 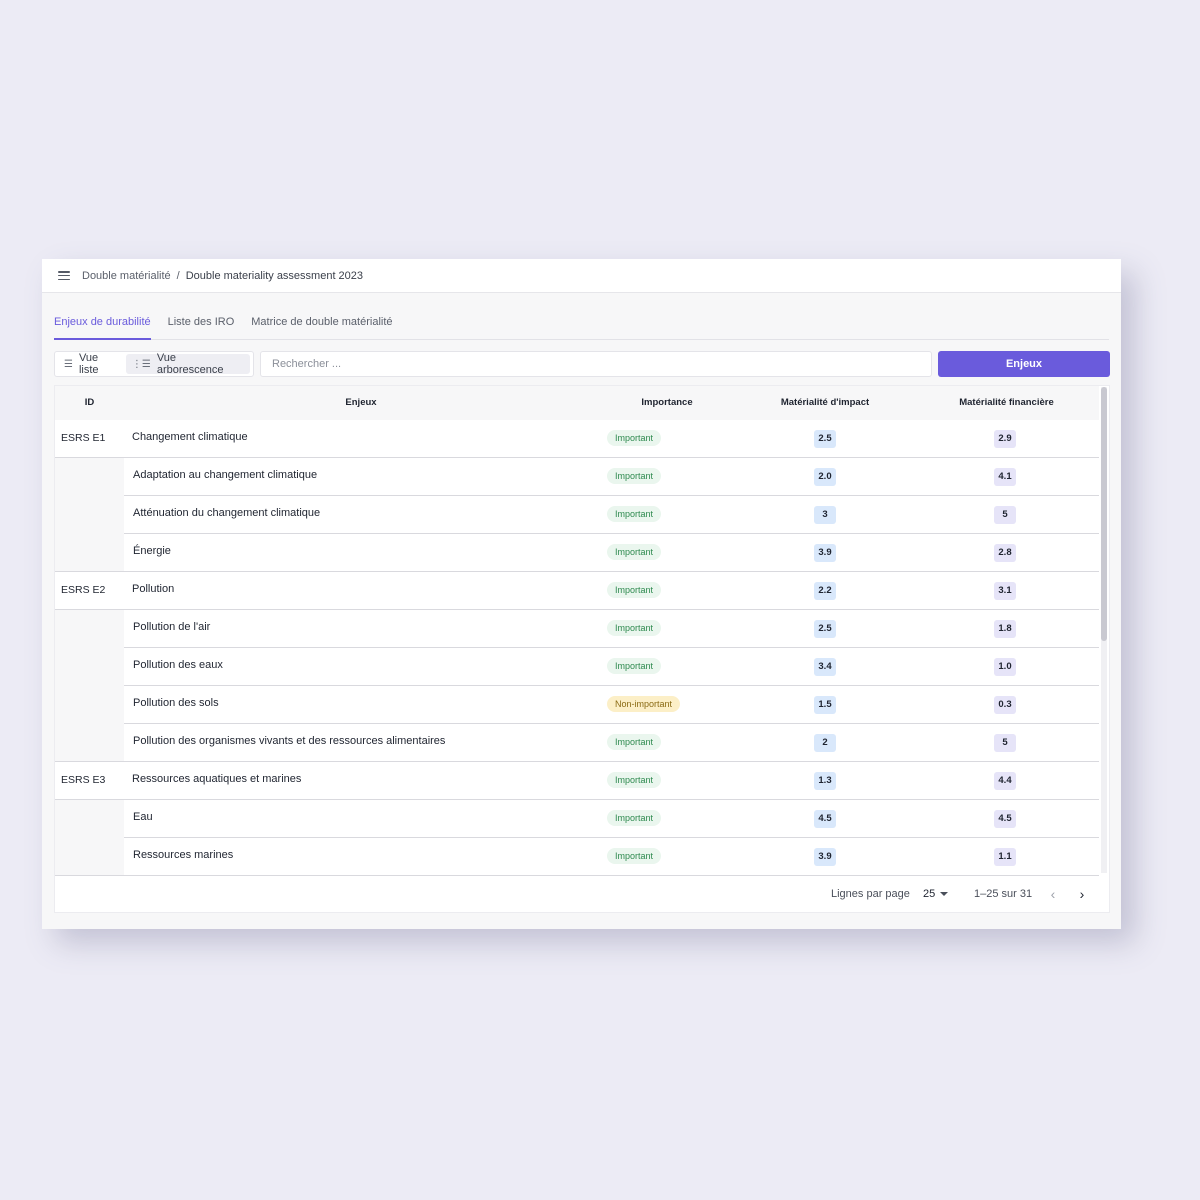 I want to click on table-row: Énergie Important 3.9 2.8, so click(x=577, y=553).